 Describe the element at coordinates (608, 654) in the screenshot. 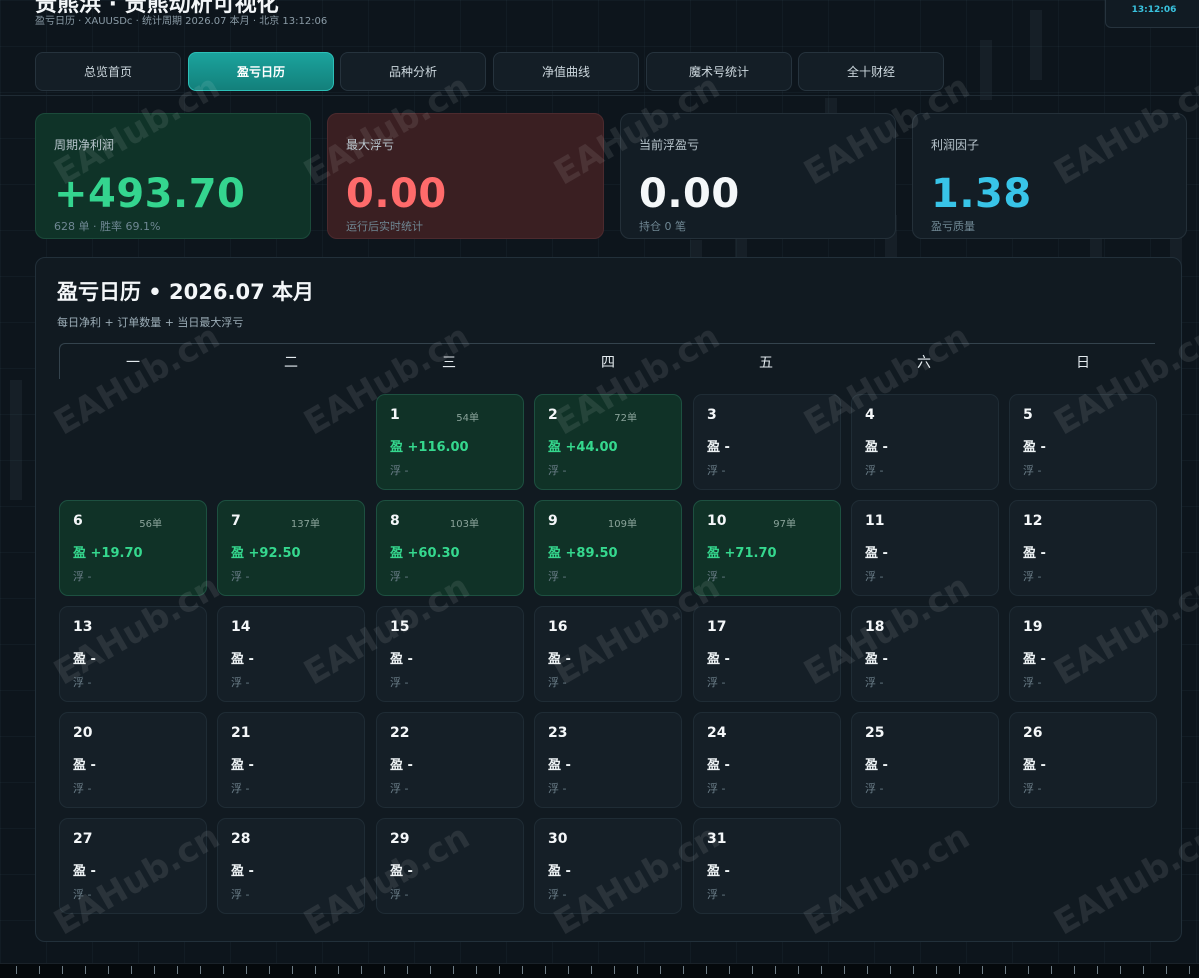

I see `calendar-day-cell: 16 盈 - 浮 -` at that location.